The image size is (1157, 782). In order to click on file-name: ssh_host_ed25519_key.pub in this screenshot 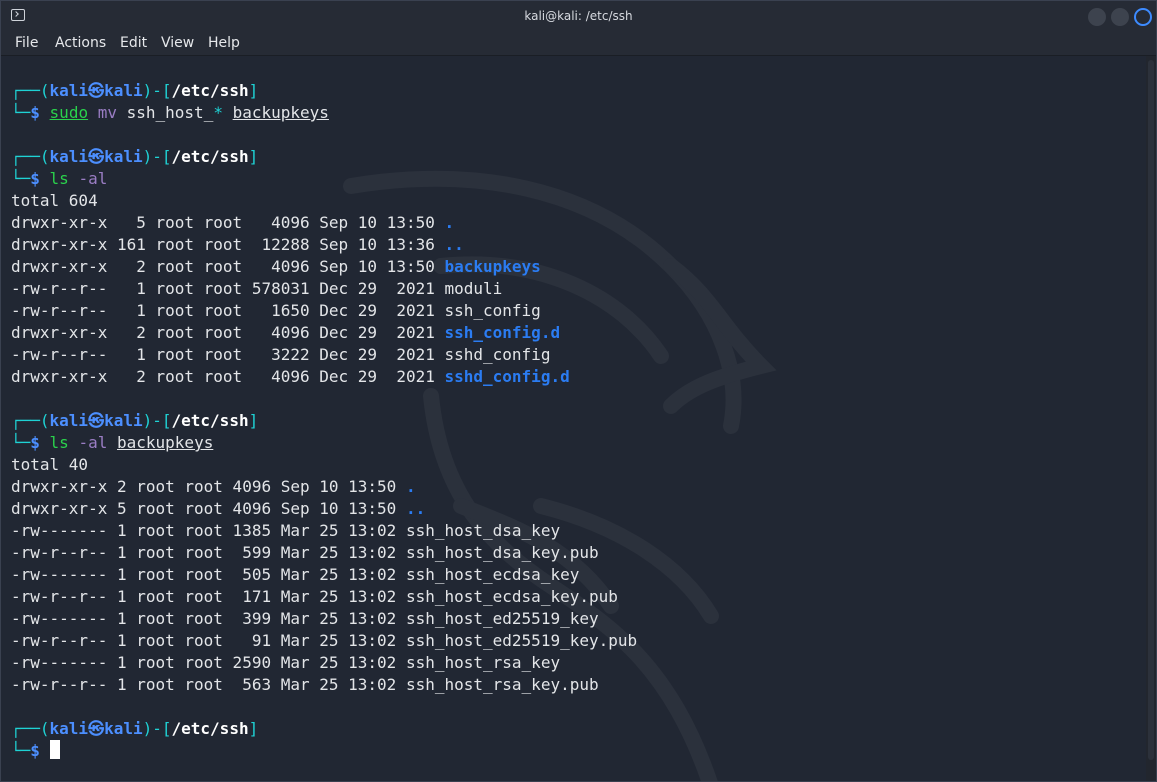, I will do `click(521, 640)`.